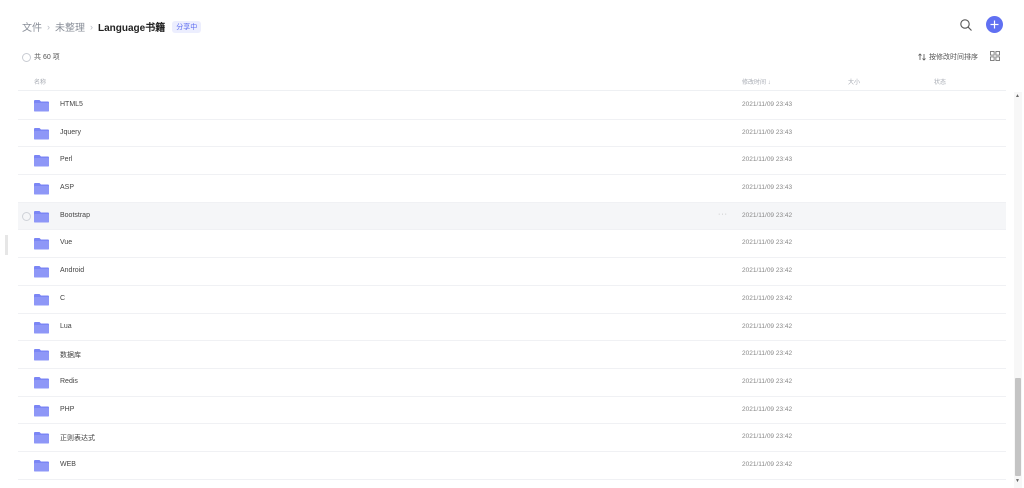 Image resolution: width=1024 pixels, height=488 pixels. Describe the element at coordinates (26, 57) in the screenshot. I see `select-all-checkbox` at that location.